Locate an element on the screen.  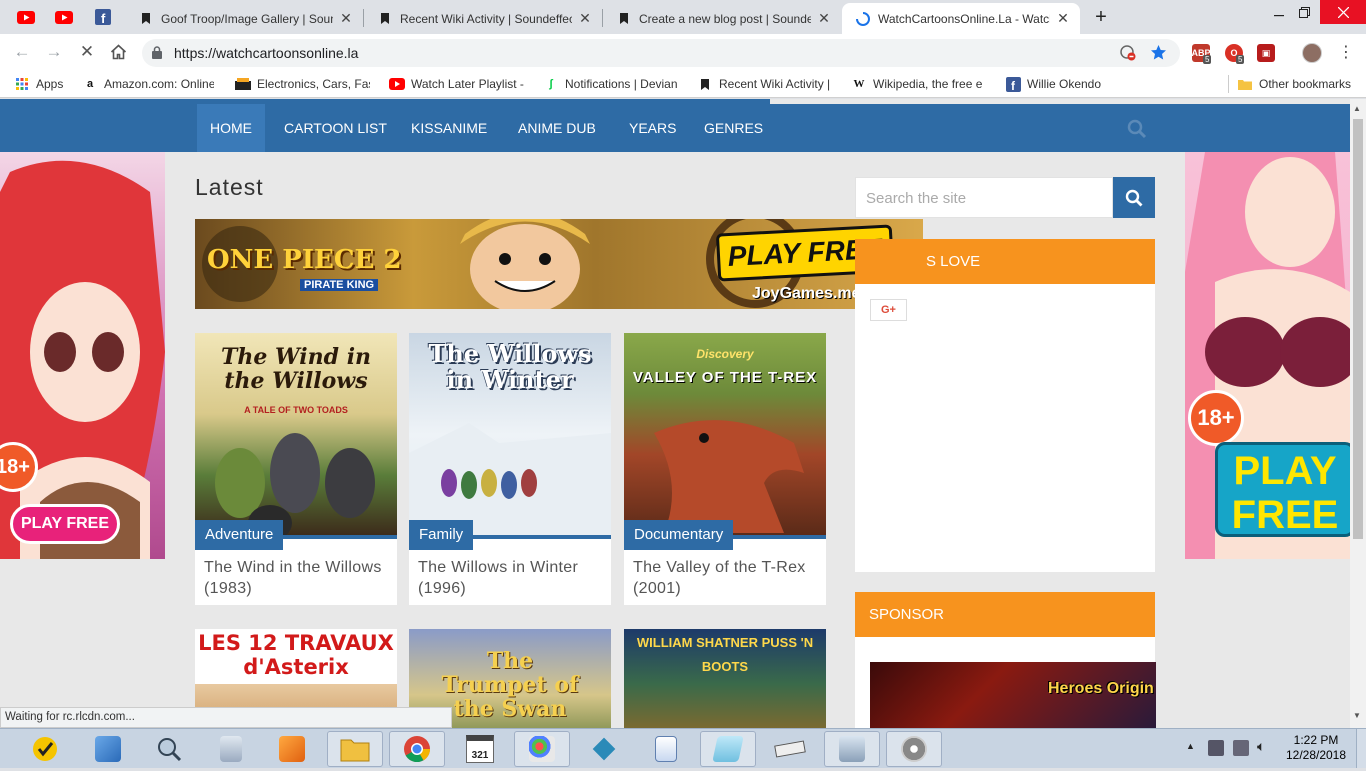
nav-home: HOME is located at coordinates (231, 128).